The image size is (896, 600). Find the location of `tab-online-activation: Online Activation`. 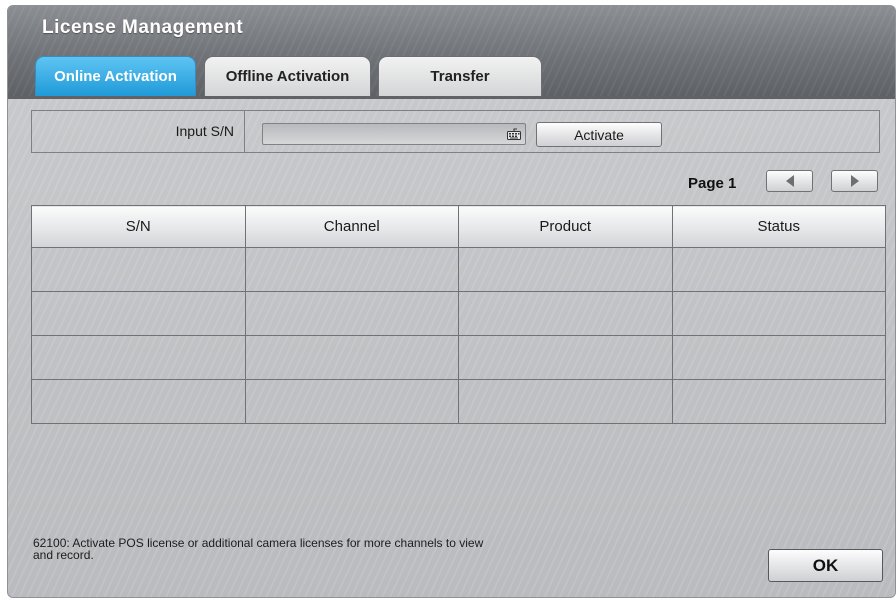

tab-online-activation: Online Activation is located at coordinates (115, 76).